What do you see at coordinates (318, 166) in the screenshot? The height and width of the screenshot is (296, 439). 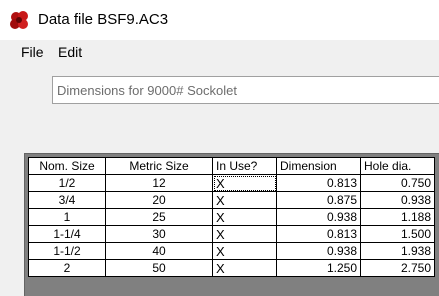 I see `header-dimension: Dimension` at bounding box center [318, 166].